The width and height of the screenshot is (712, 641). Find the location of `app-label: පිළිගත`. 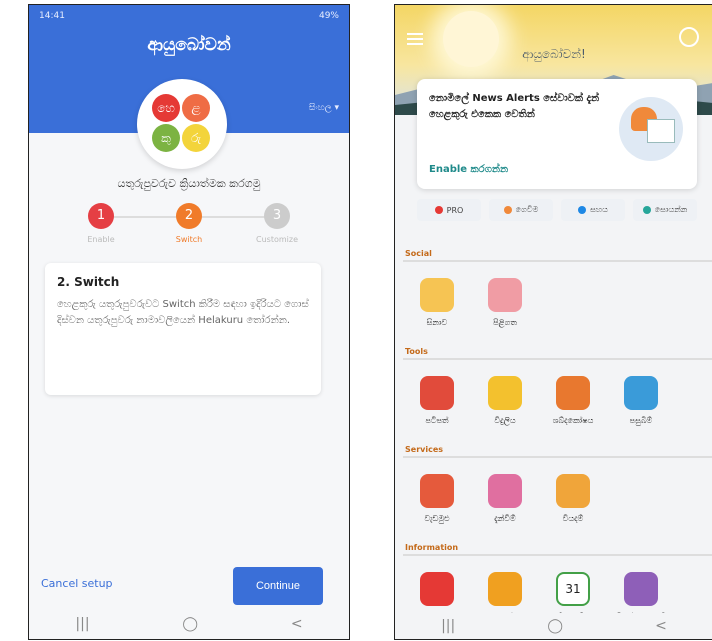

app-label: පිළිගත is located at coordinates (505, 322).